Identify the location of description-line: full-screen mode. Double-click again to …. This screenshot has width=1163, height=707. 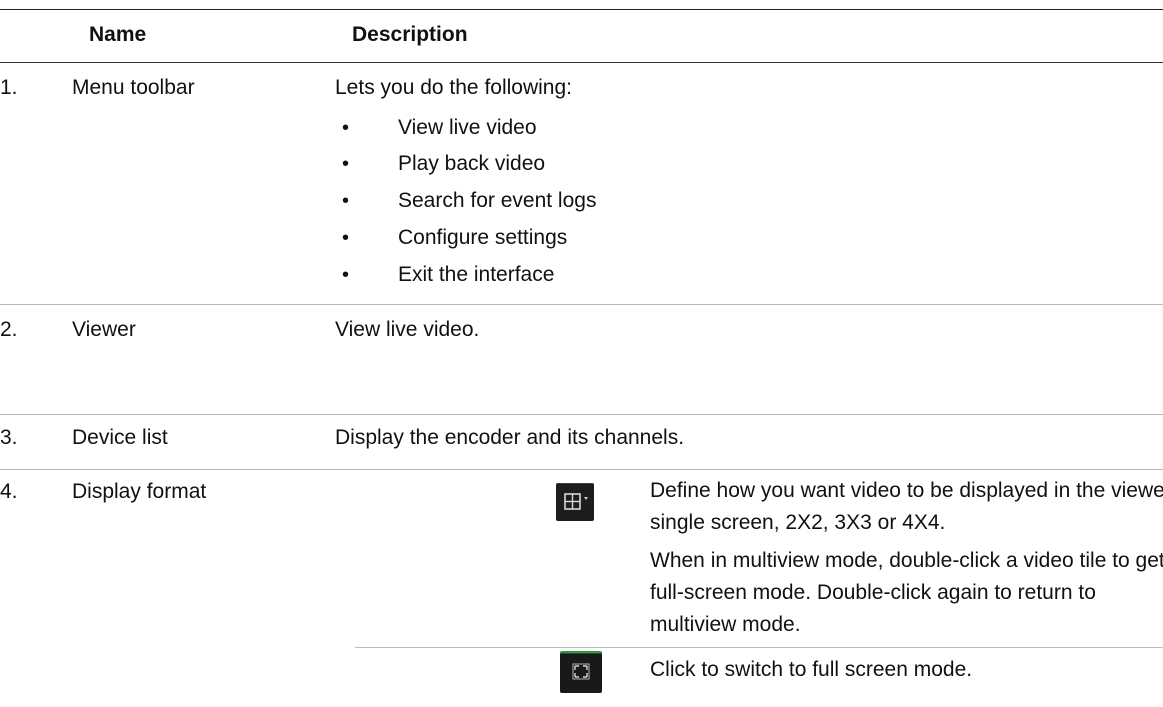
(873, 592).